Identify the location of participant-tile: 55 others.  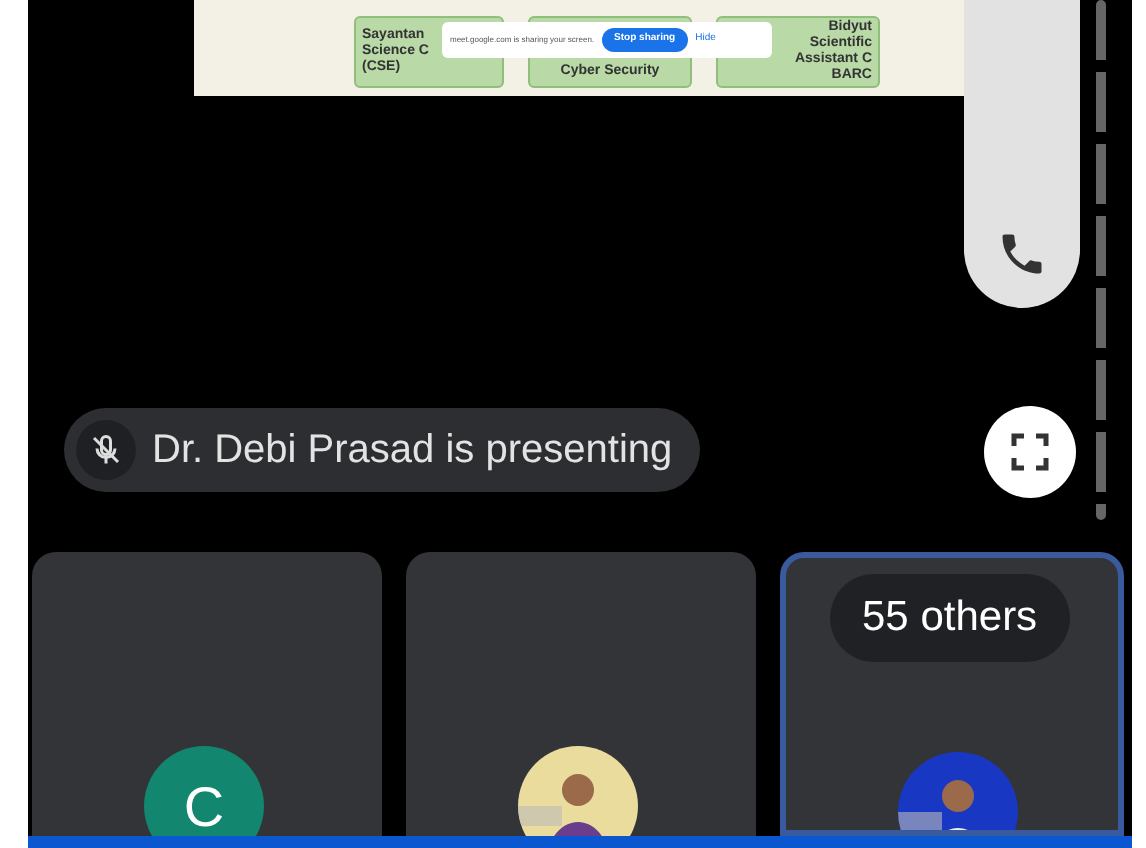
(952, 694).